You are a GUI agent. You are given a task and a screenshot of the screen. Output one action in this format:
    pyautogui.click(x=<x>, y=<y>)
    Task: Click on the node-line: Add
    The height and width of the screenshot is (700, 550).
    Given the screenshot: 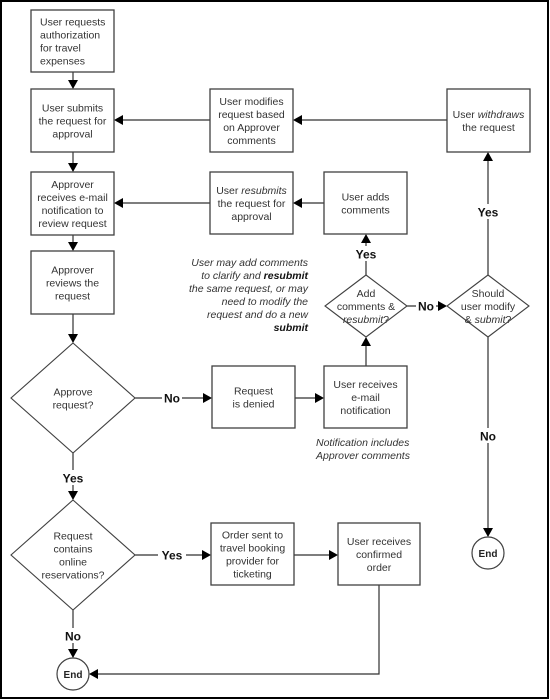 What is the action you would take?
    pyautogui.click(x=366, y=294)
    